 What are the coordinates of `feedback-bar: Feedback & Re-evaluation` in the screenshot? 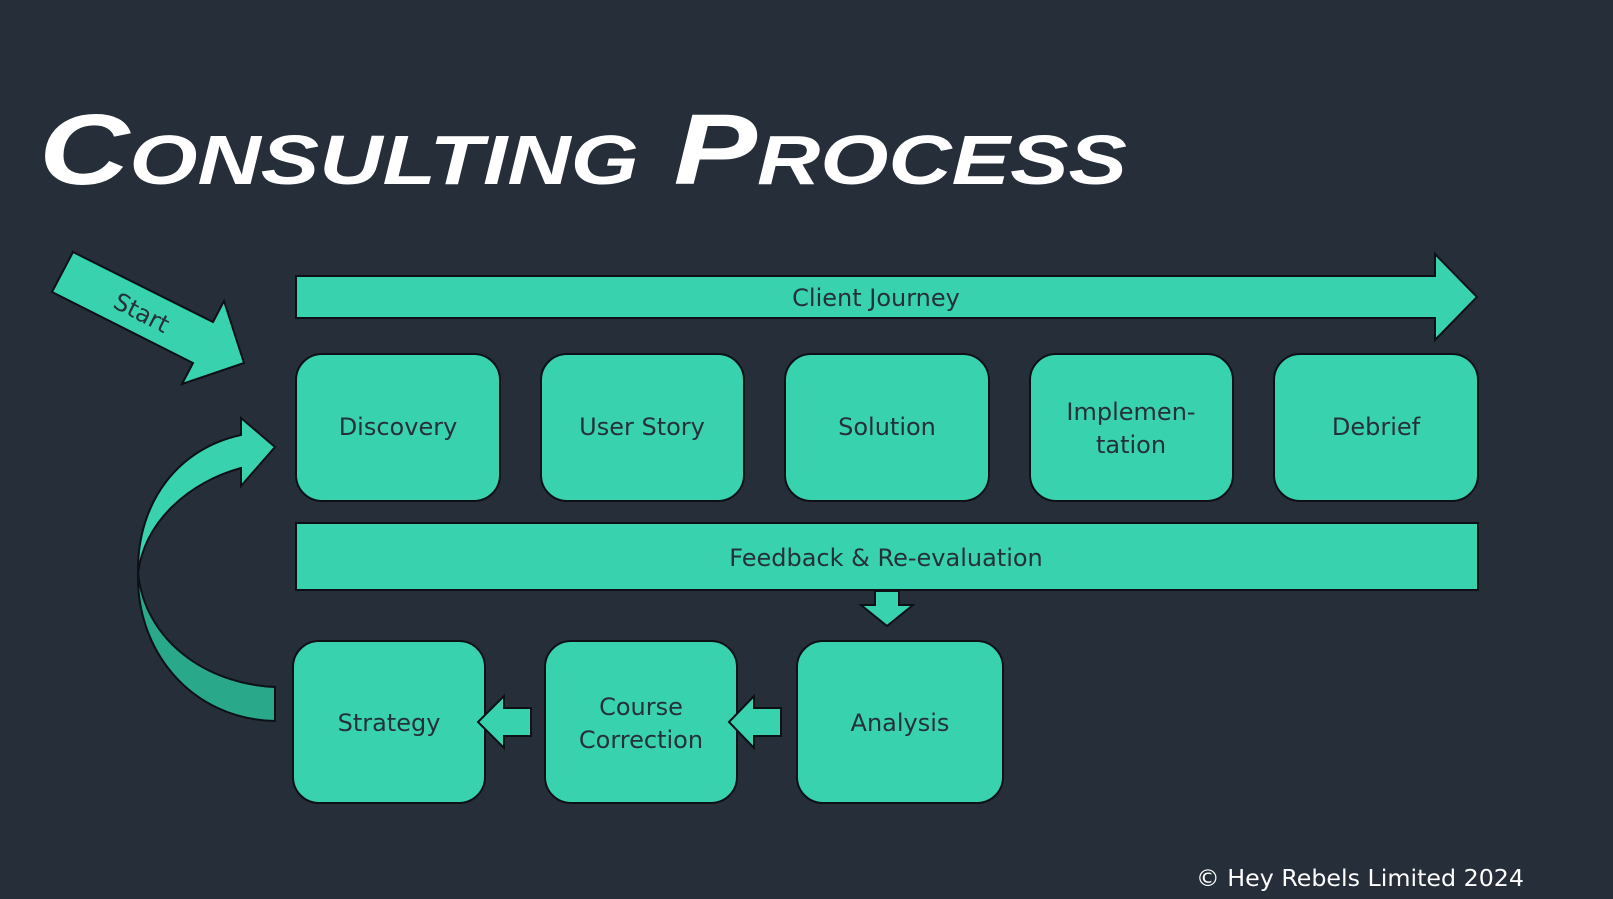 It's located at (887, 556).